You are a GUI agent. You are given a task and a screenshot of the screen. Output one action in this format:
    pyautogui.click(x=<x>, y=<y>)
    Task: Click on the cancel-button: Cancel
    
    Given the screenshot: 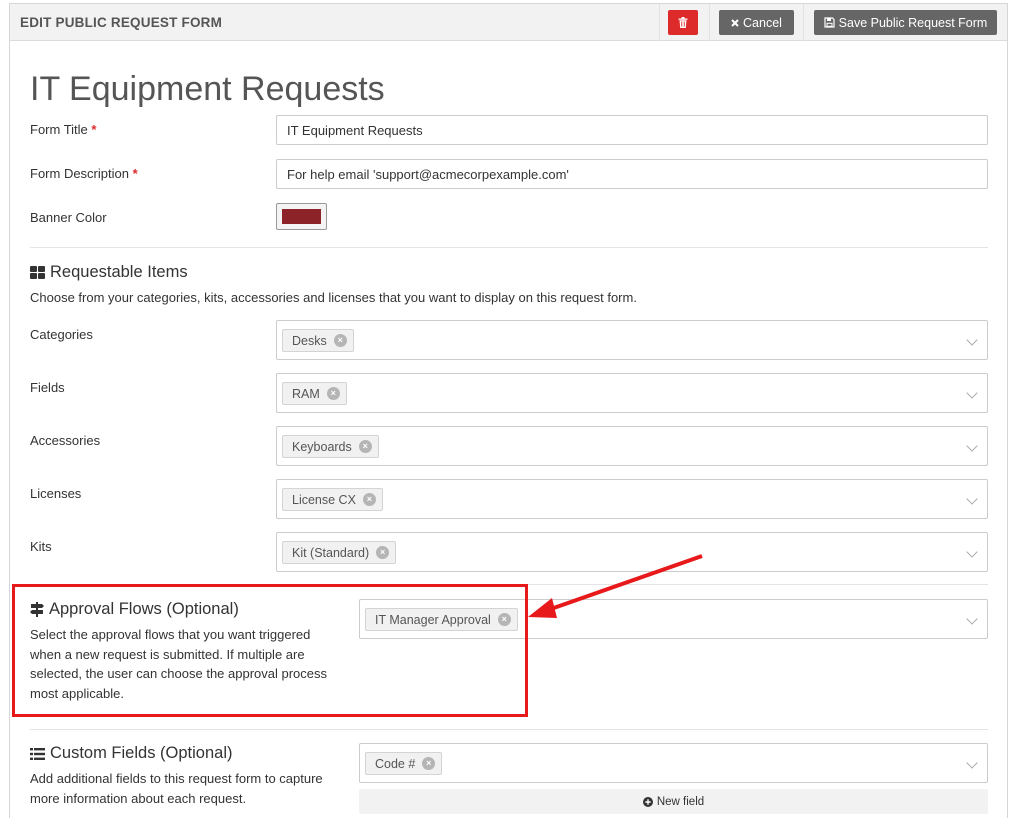 What is the action you would take?
    pyautogui.click(x=756, y=22)
    